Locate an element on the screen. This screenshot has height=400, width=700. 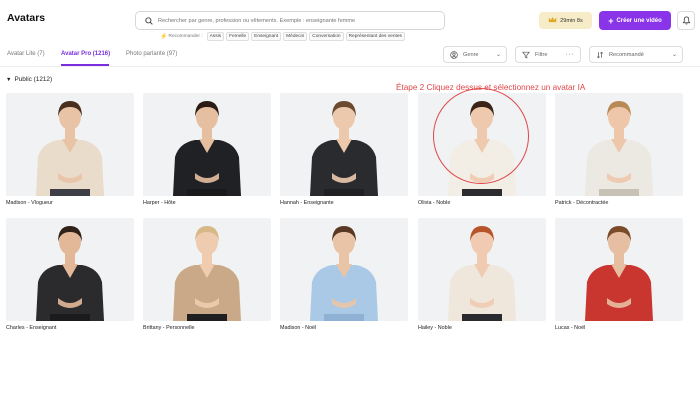
avatar-name: Madison - Noël is located at coordinates (298, 328).